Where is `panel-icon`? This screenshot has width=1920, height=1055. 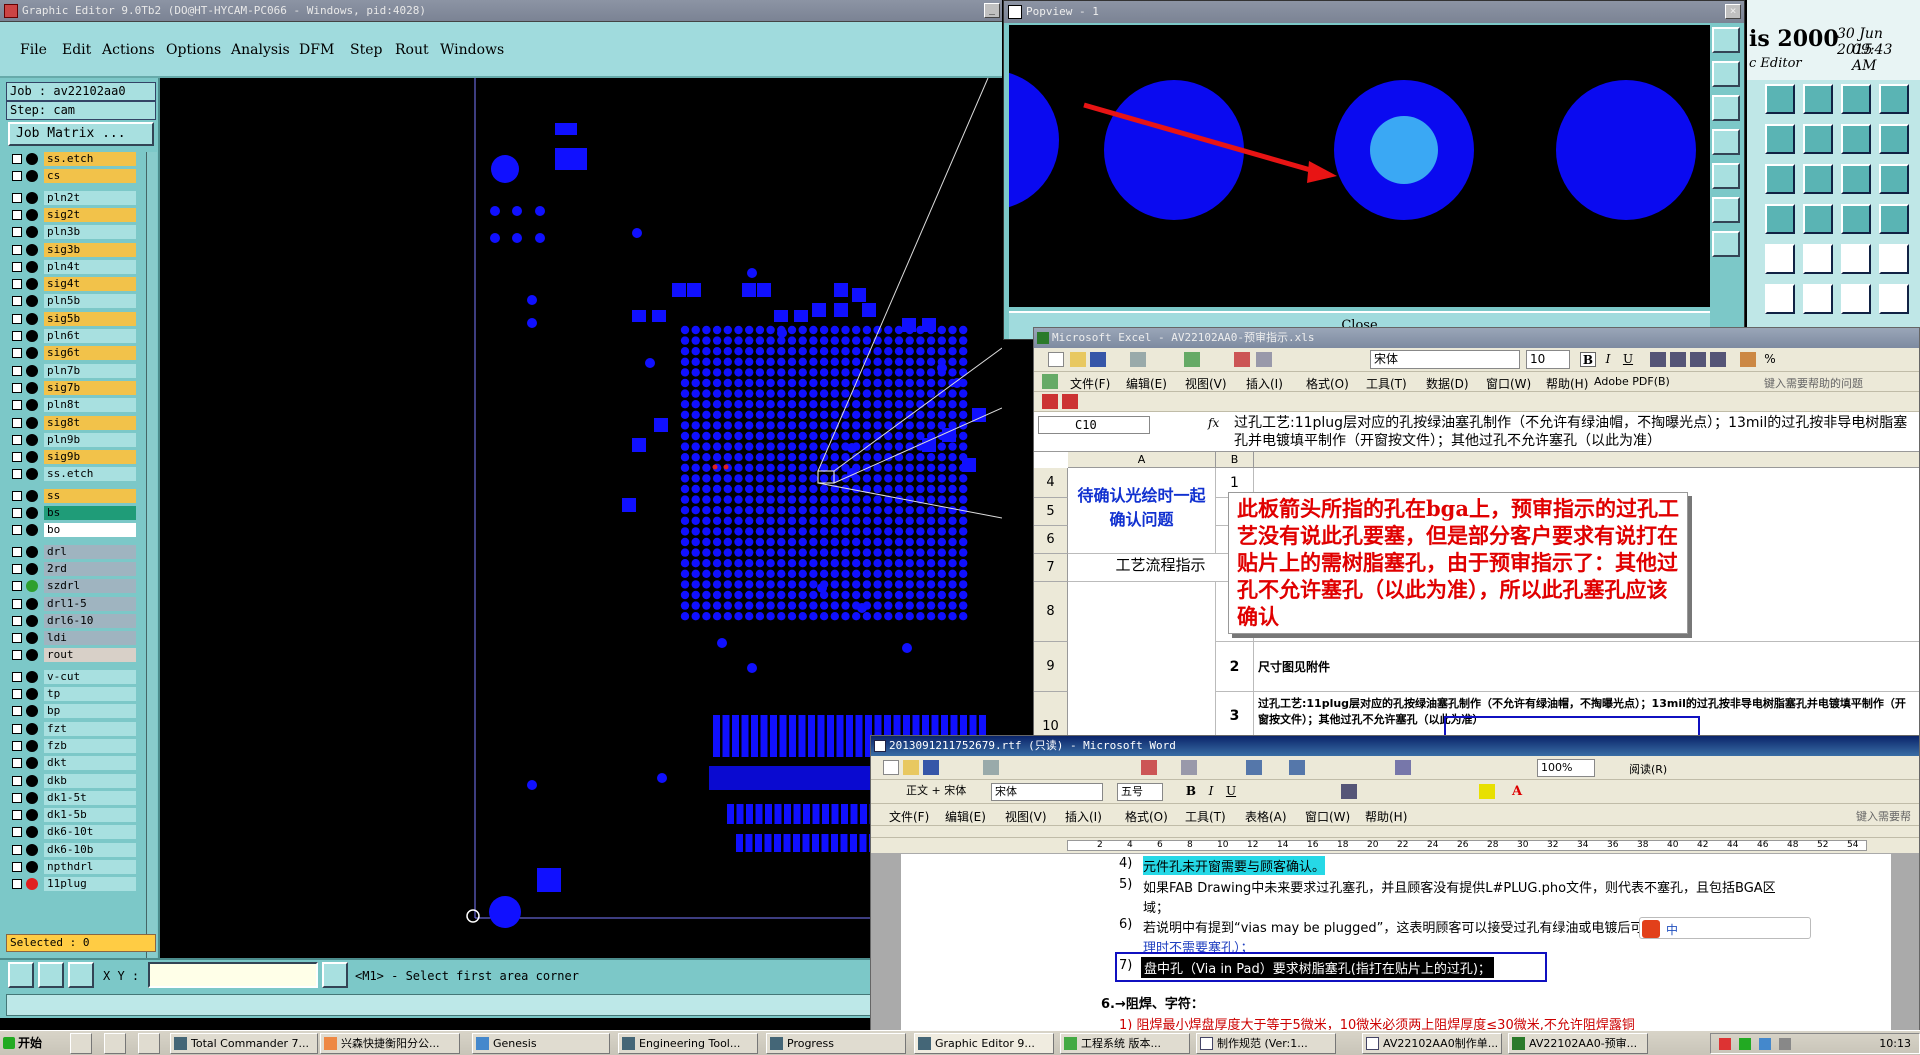
panel-icon is located at coordinates (1856, 139).